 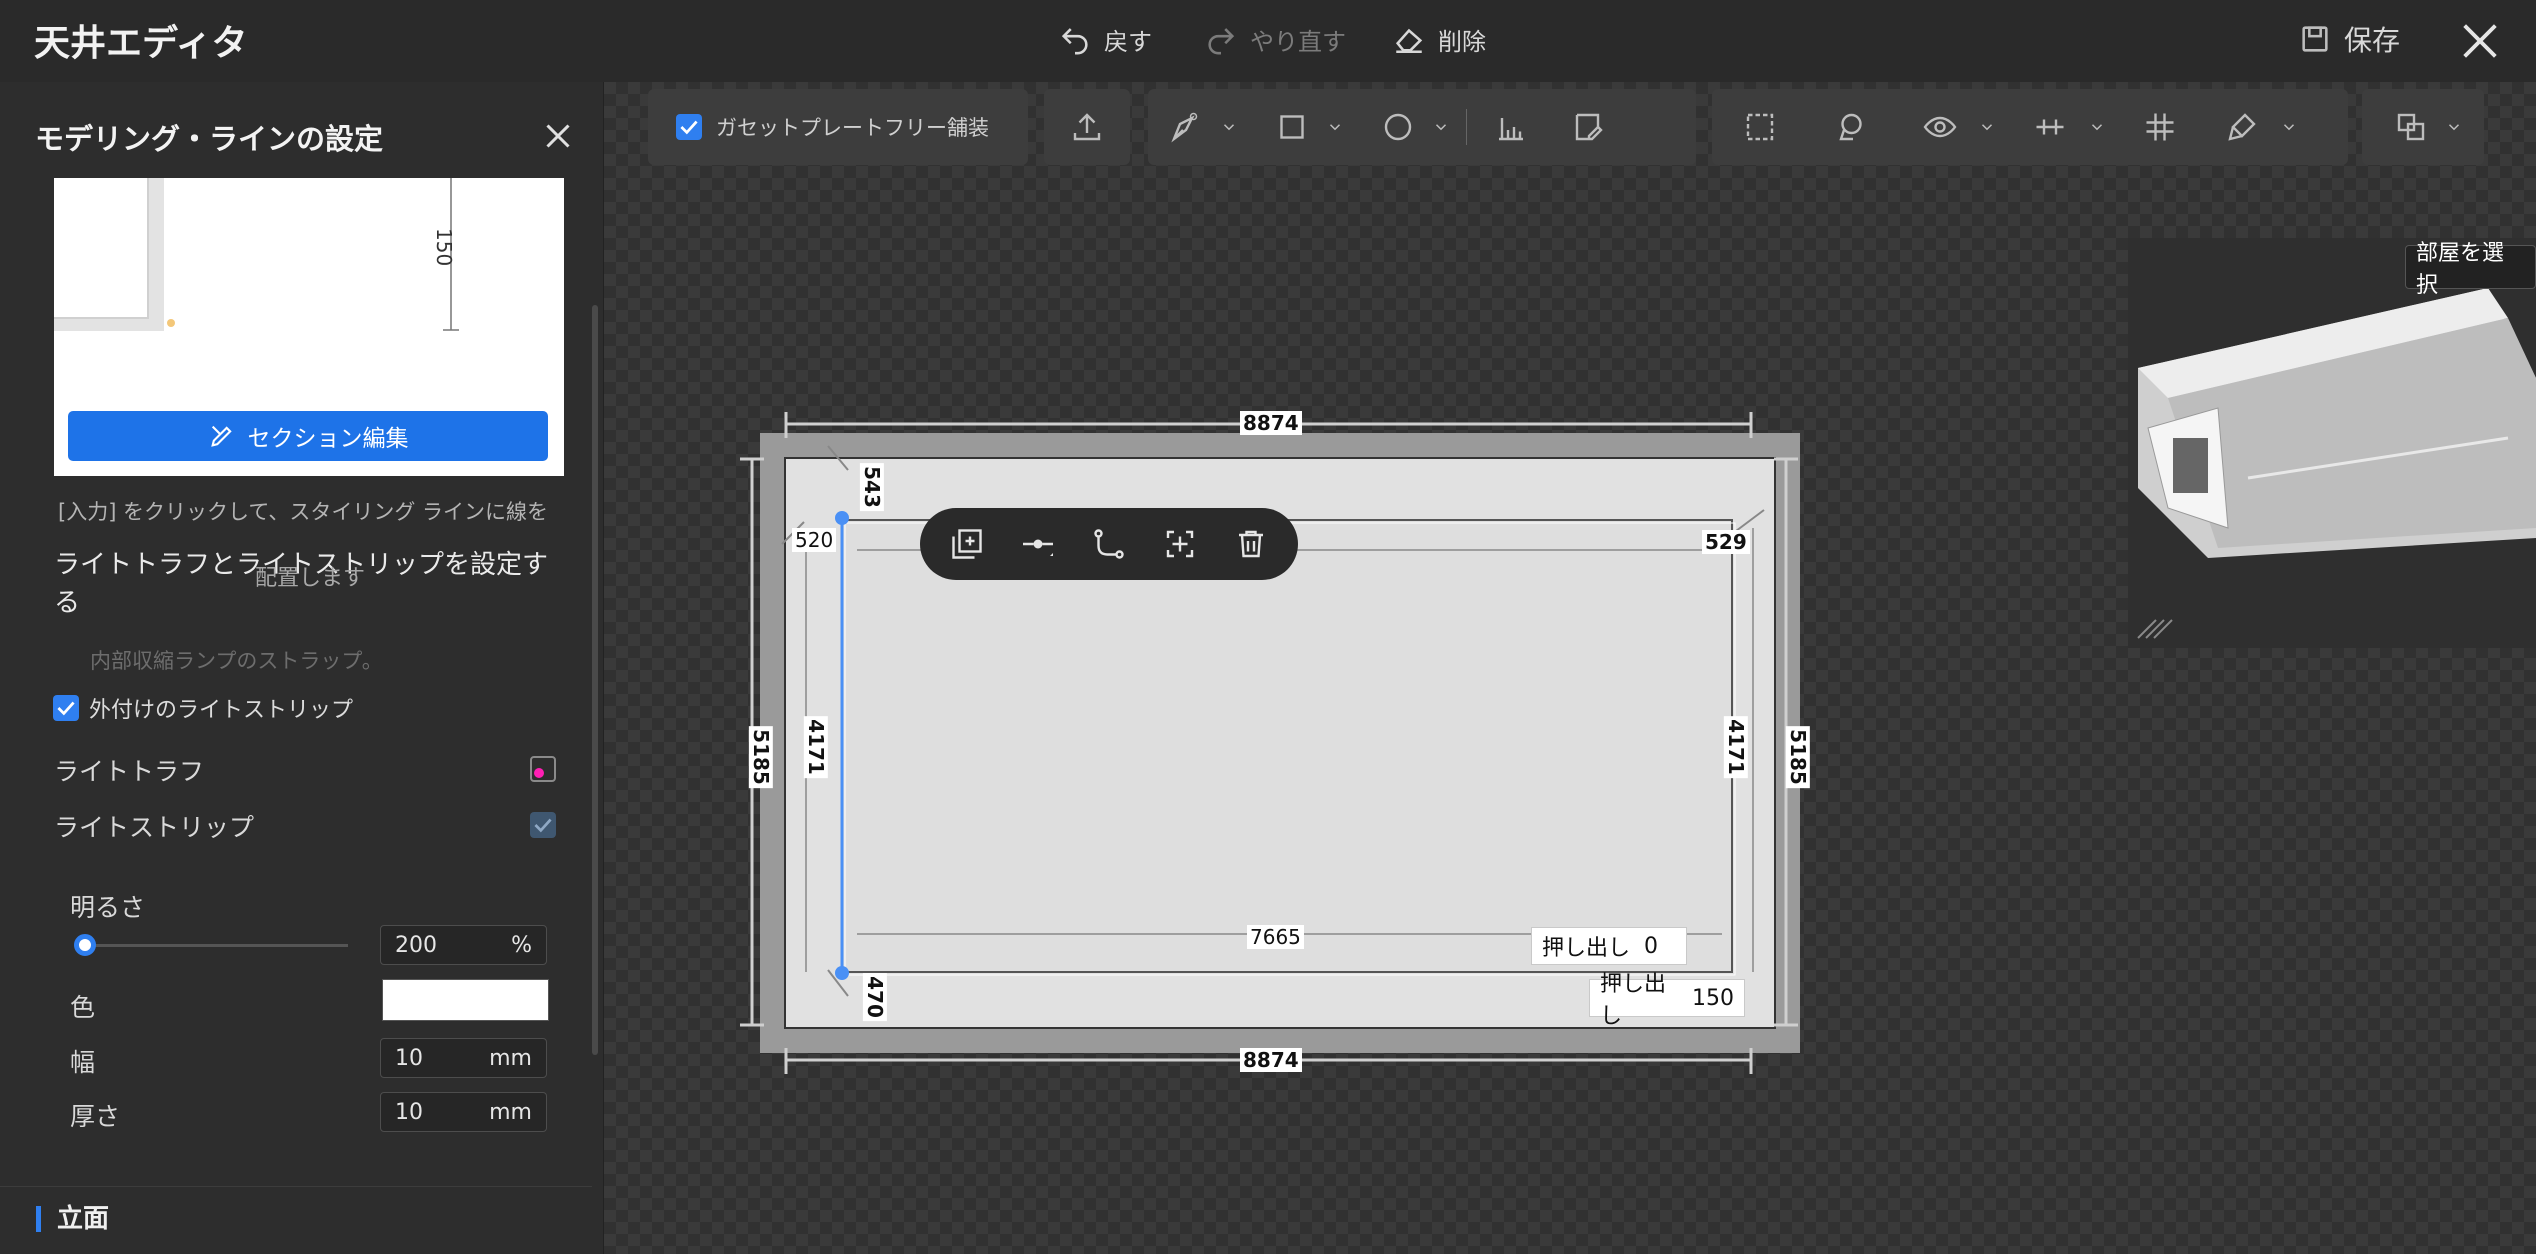 What do you see at coordinates (310, 578) in the screenshot?
I see `hint-text-continued: 配置します` at bounding box center [310, 578].